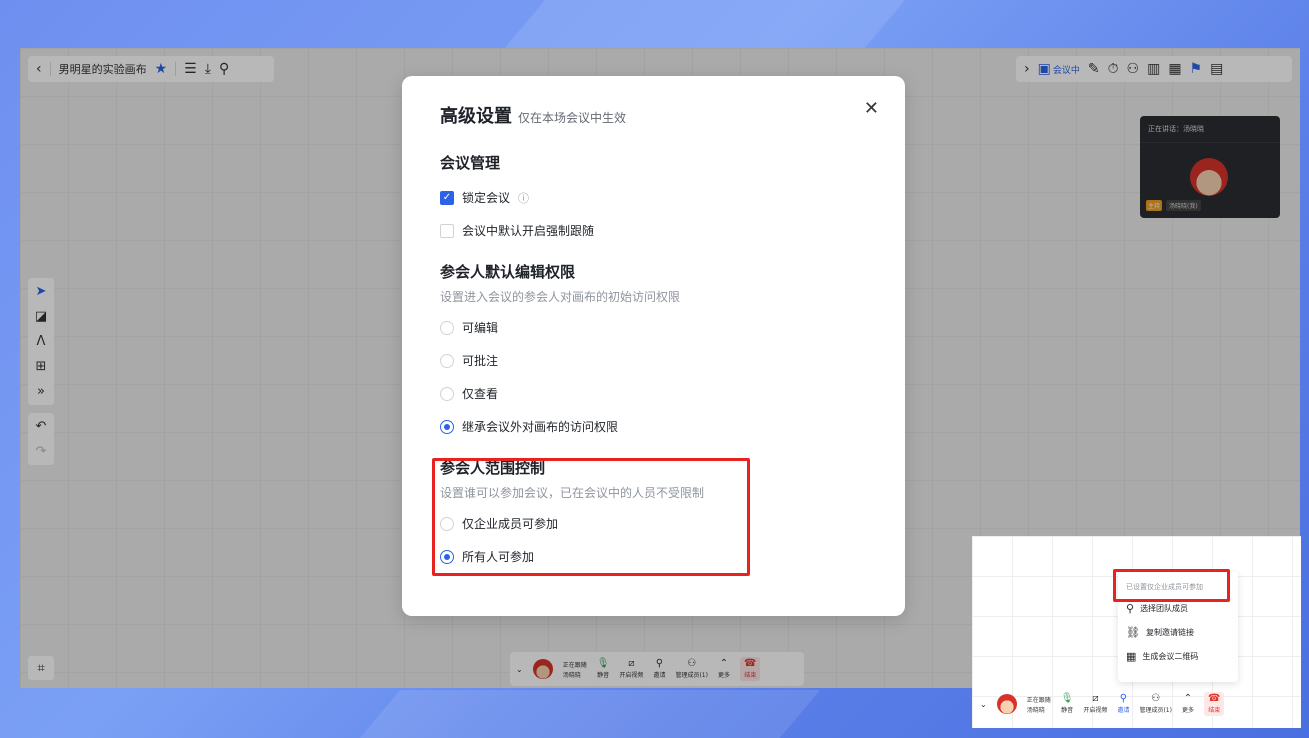 This screenshot has width=1309, height=738. Describe the element at coordinates (480, 394) in the screenshot. I see `permission-view-label: 仅查看` at that location.